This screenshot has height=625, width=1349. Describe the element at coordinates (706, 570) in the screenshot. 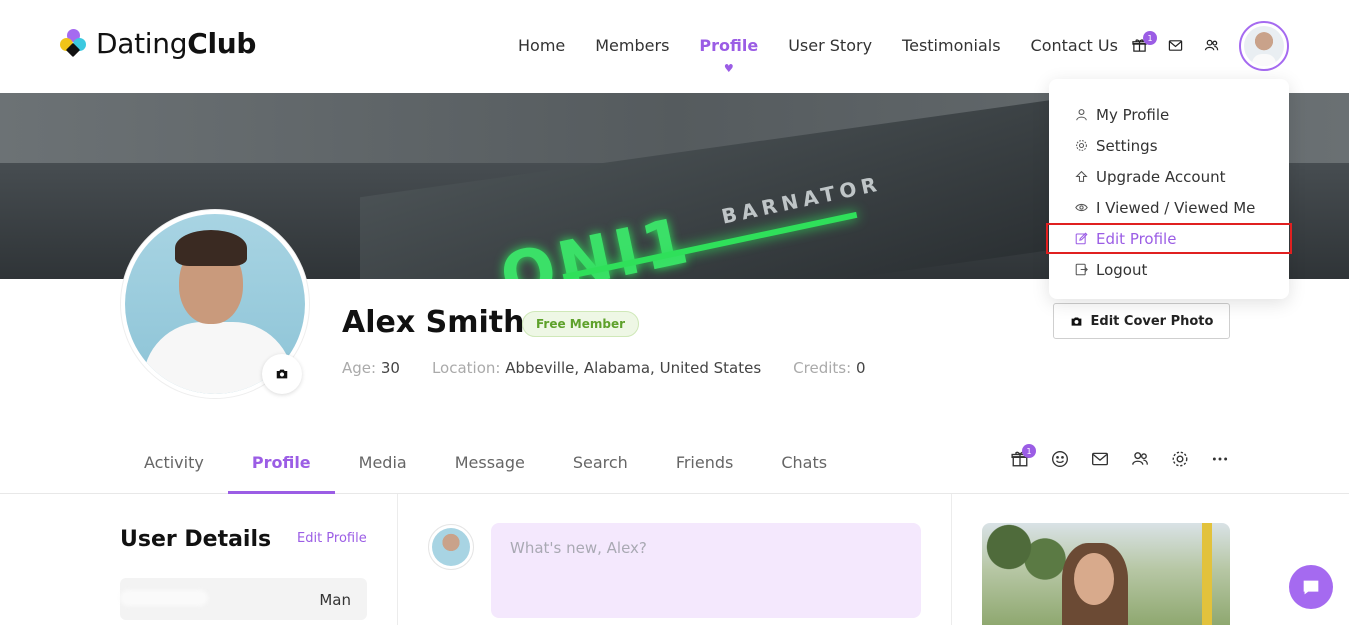

I see `post-composer-input: What's new, Alex?` at that location.